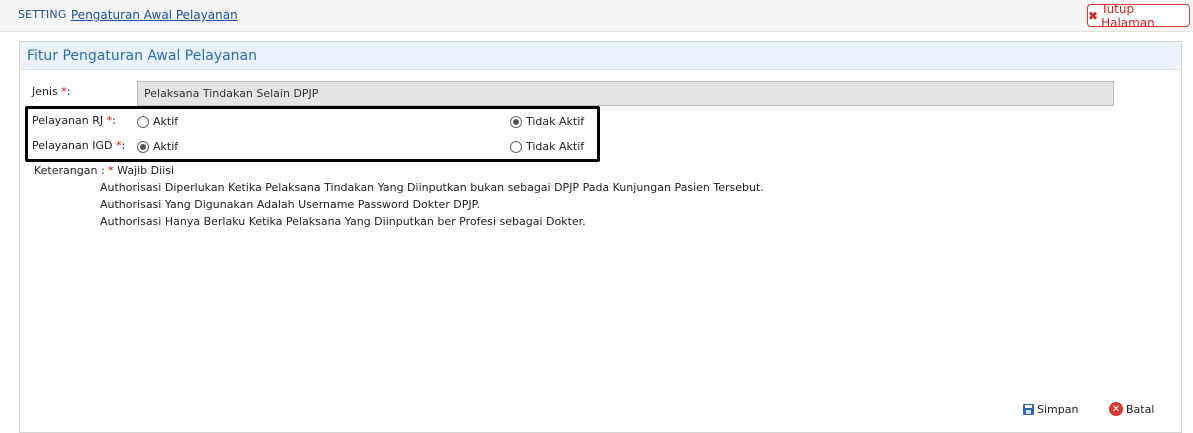  I want to click on jenis-field: Pelaksana Tindakan Selain DPJP, so click(625, 93).